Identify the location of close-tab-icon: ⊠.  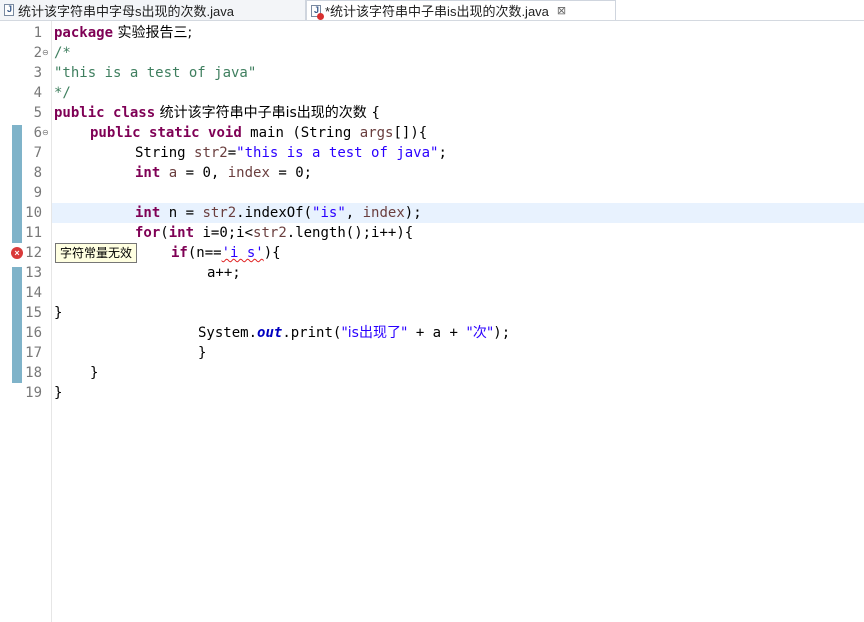
(561, 10).